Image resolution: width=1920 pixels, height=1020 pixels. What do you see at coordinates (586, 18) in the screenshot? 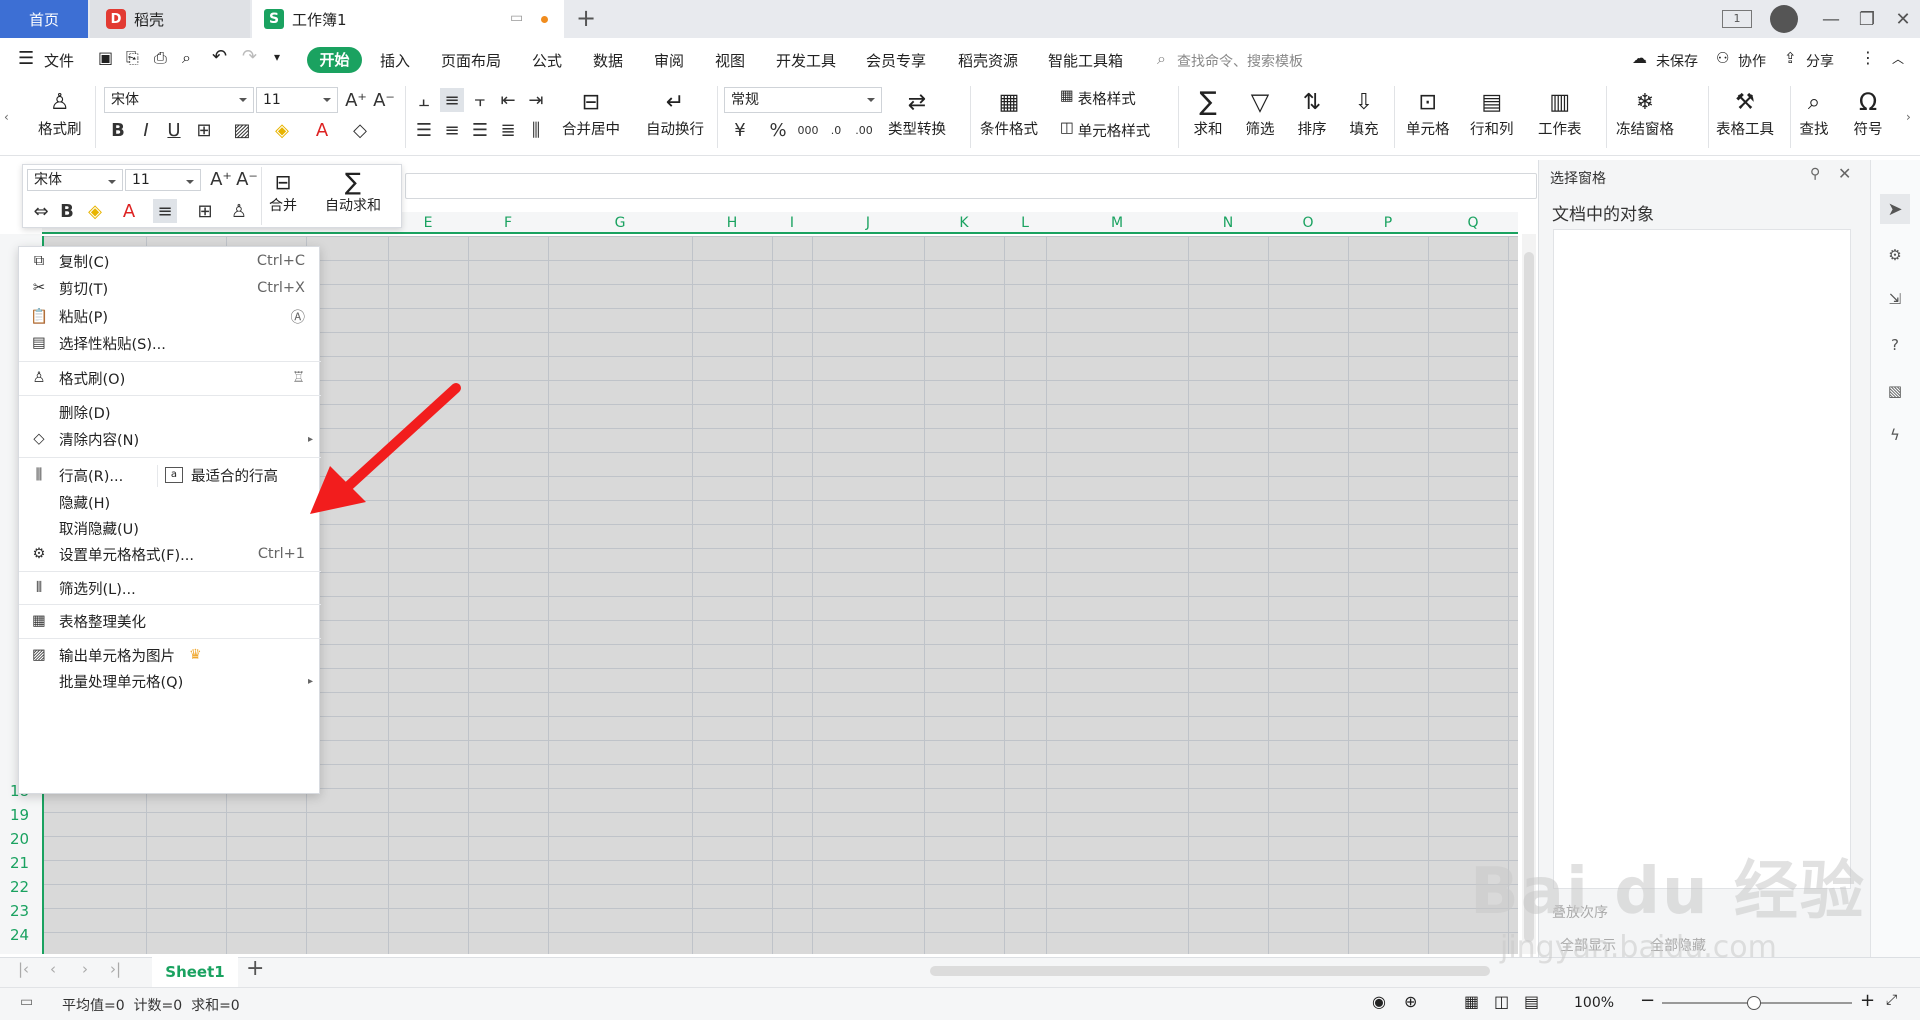
I see `new-tab-plus-icon: +` at bounding box center [586, 18].